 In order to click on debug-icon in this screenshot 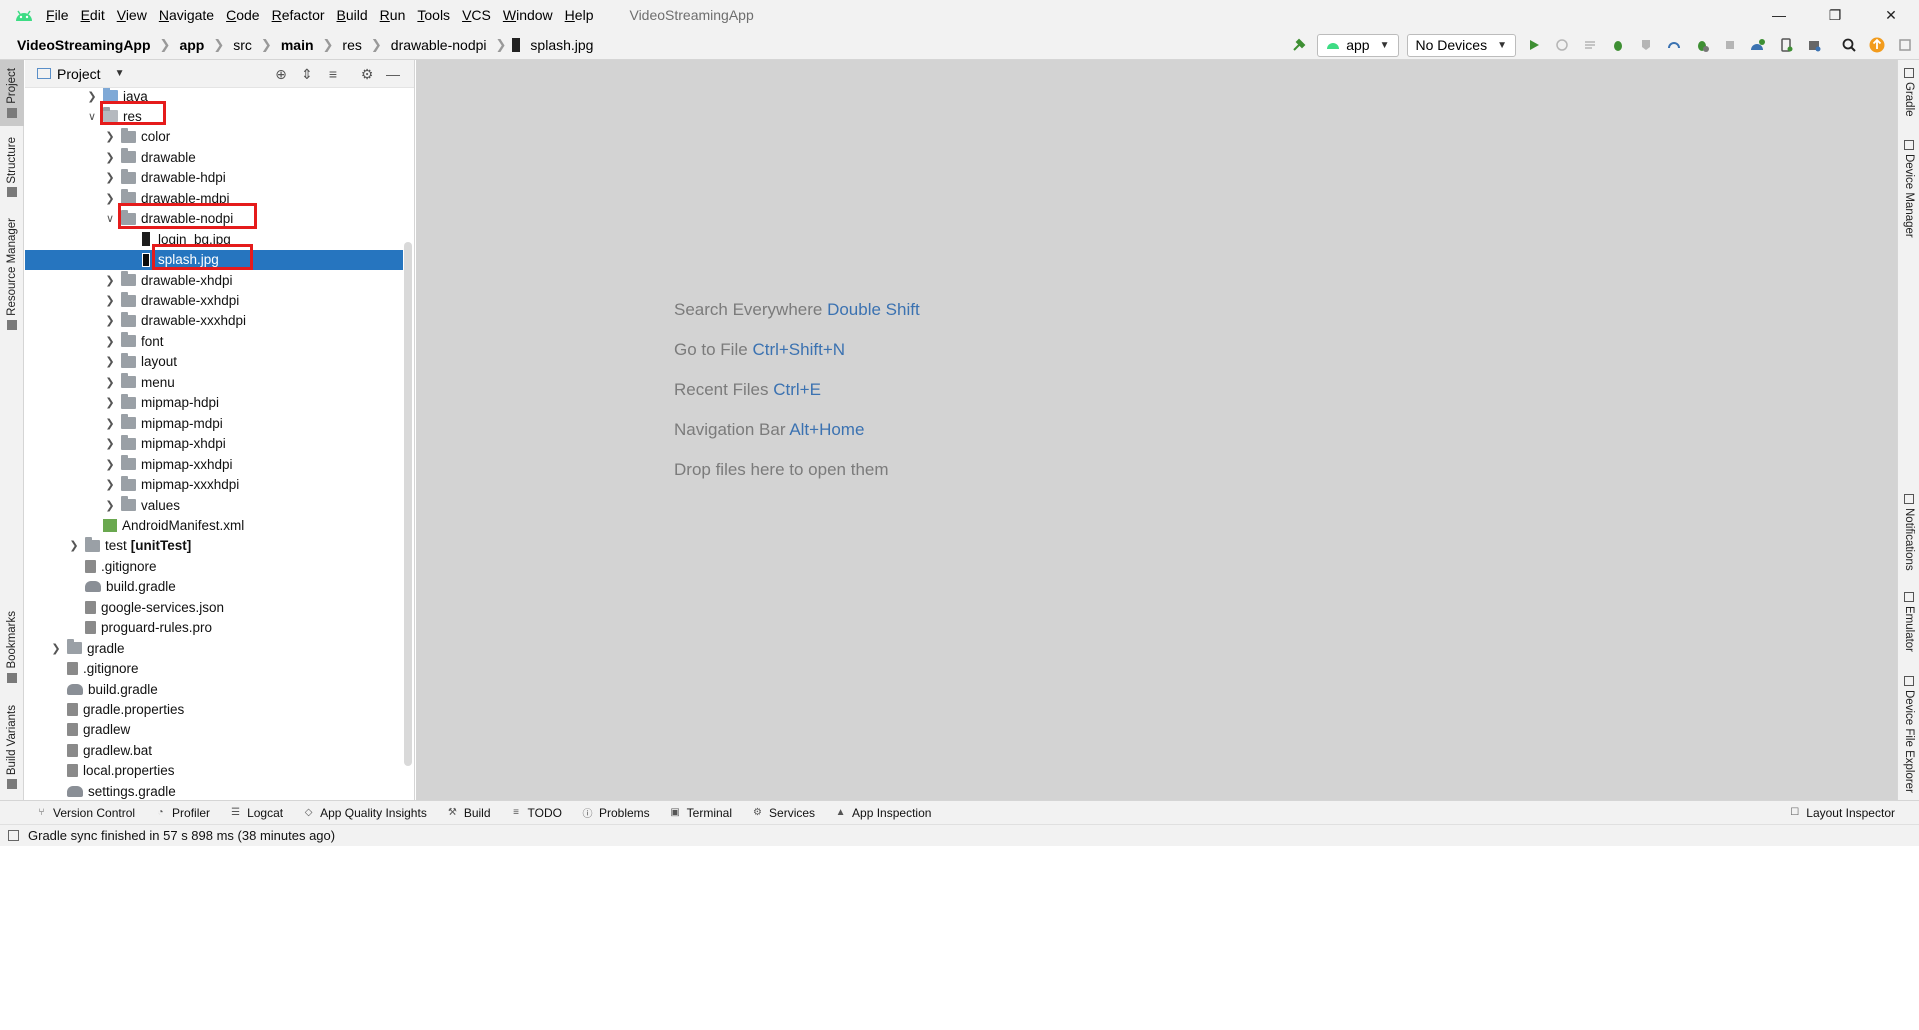, I will do `click(1618, 45)`.